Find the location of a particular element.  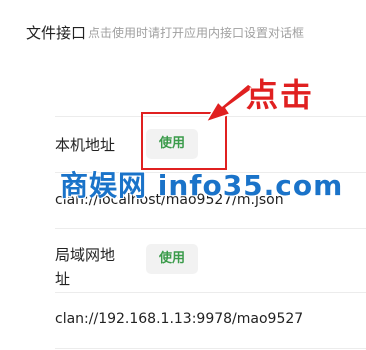

lan-address-url: clan://192.168.1.13:9978/mao9527 is located at coordinates (179, 319).